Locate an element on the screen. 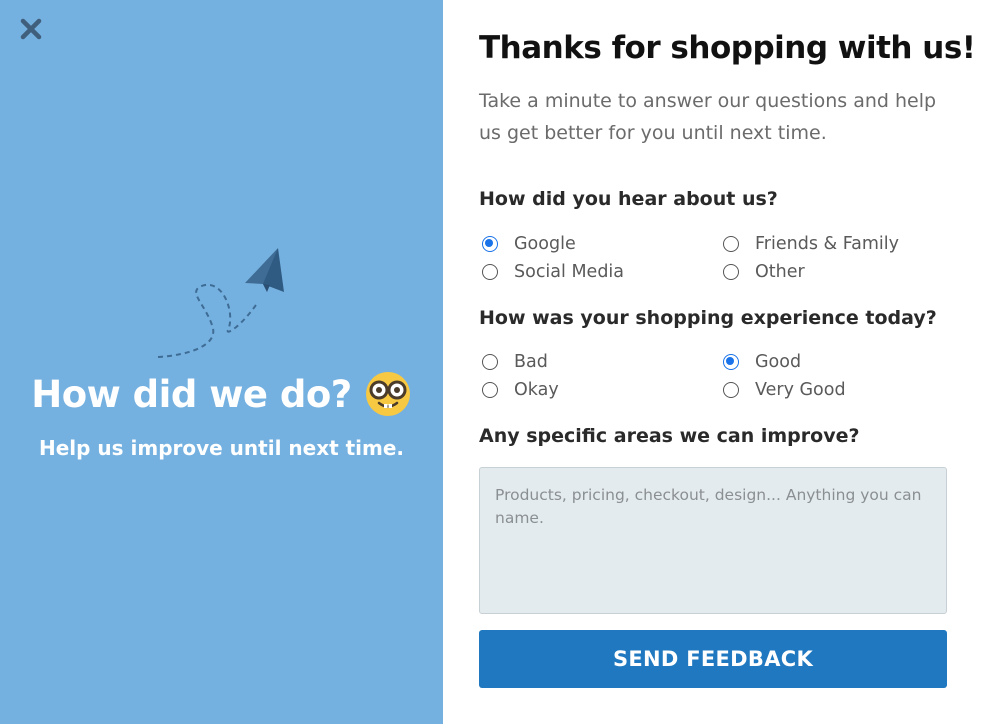 The height and width of the screenshot is (724, 984). question-experience-label: How was your shopping experience today? is located at coordinates (708, 318).